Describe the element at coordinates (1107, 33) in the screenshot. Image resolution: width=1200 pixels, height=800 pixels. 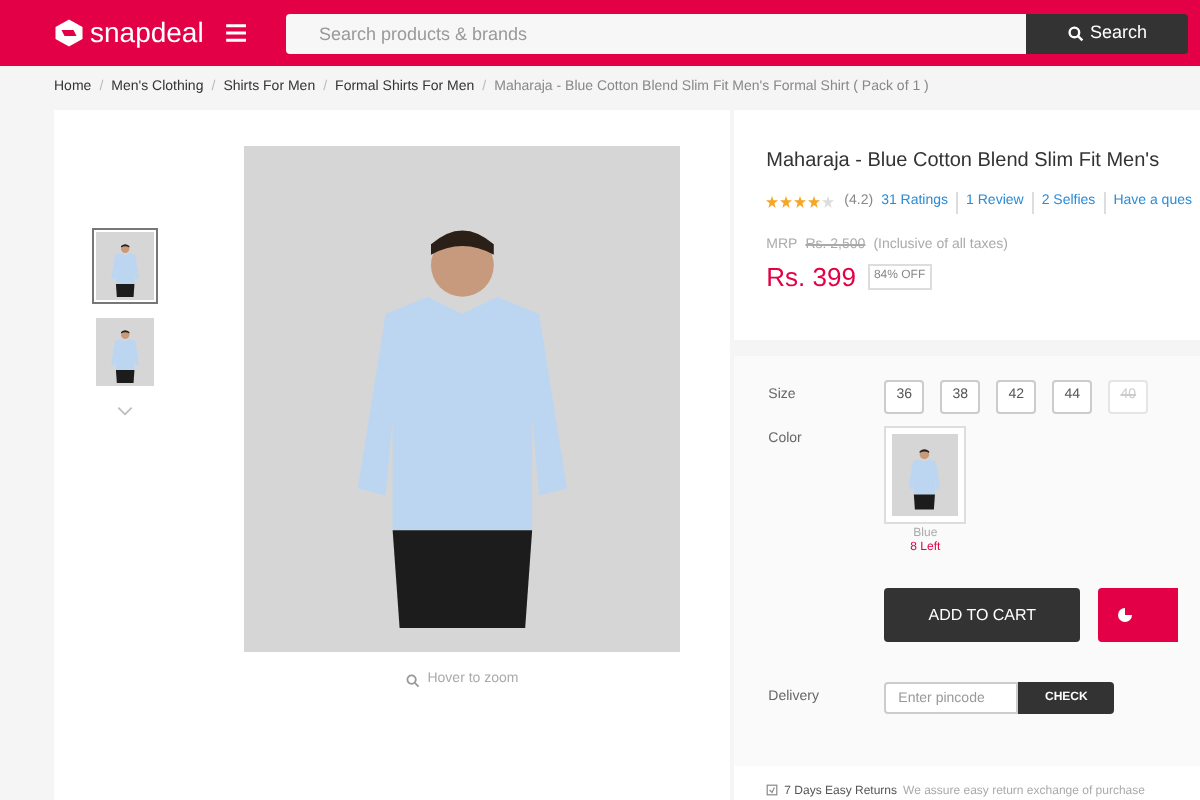
I see `search-button: Search` at that location.